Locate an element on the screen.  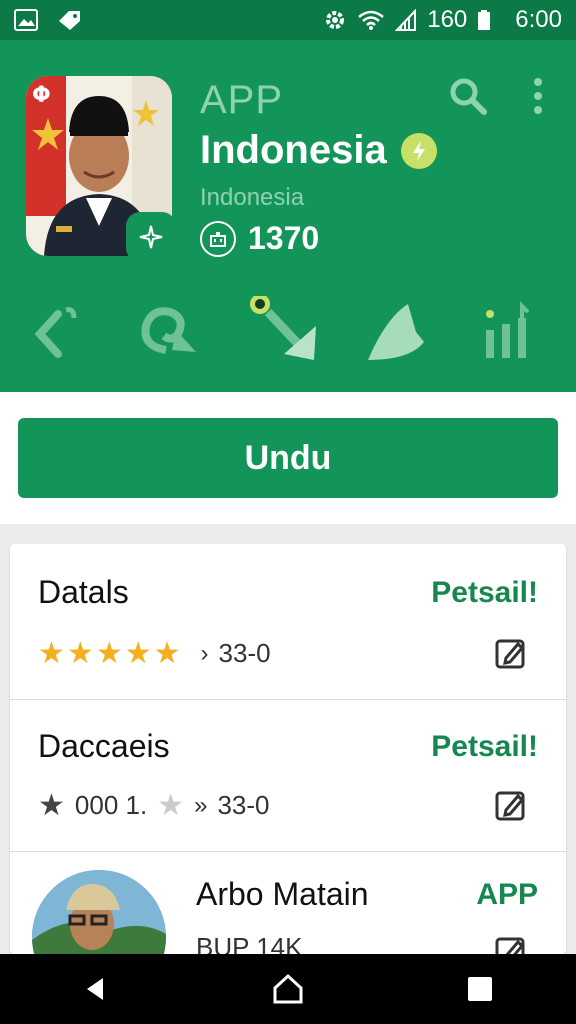
back-button is located at coordinates (96, 989).